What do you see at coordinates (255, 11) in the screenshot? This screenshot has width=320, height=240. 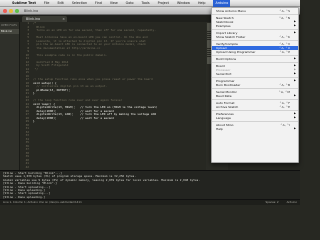 I see `menu-item-show-arduino-menu: Show Arduino Menu ⌃A, ⌃S` at bounding box center [255, 11].